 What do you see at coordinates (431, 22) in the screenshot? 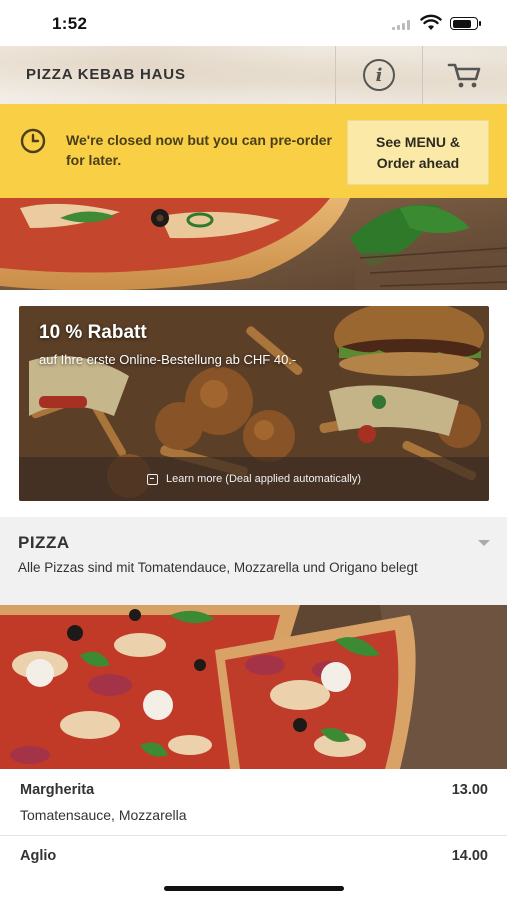
I see `wifi-icon` at bounding box center [431, 22].